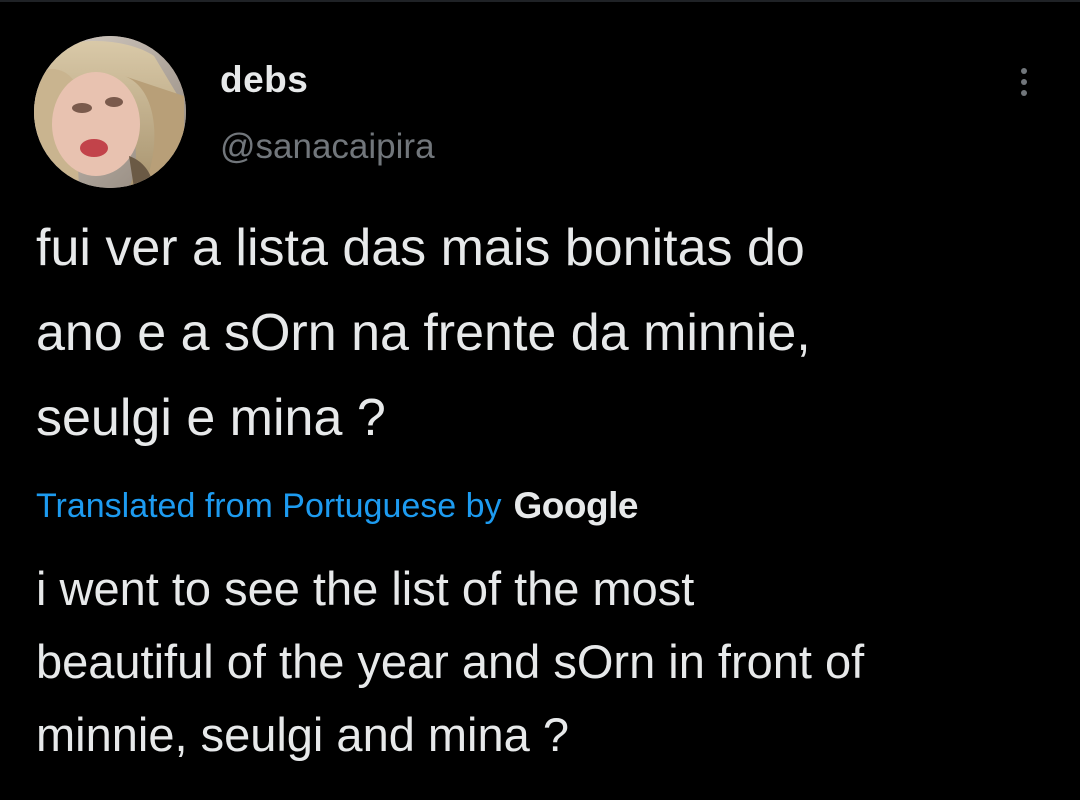  I want to click on translated-from-link: Translated from Portuguese by, so click(269, 506).